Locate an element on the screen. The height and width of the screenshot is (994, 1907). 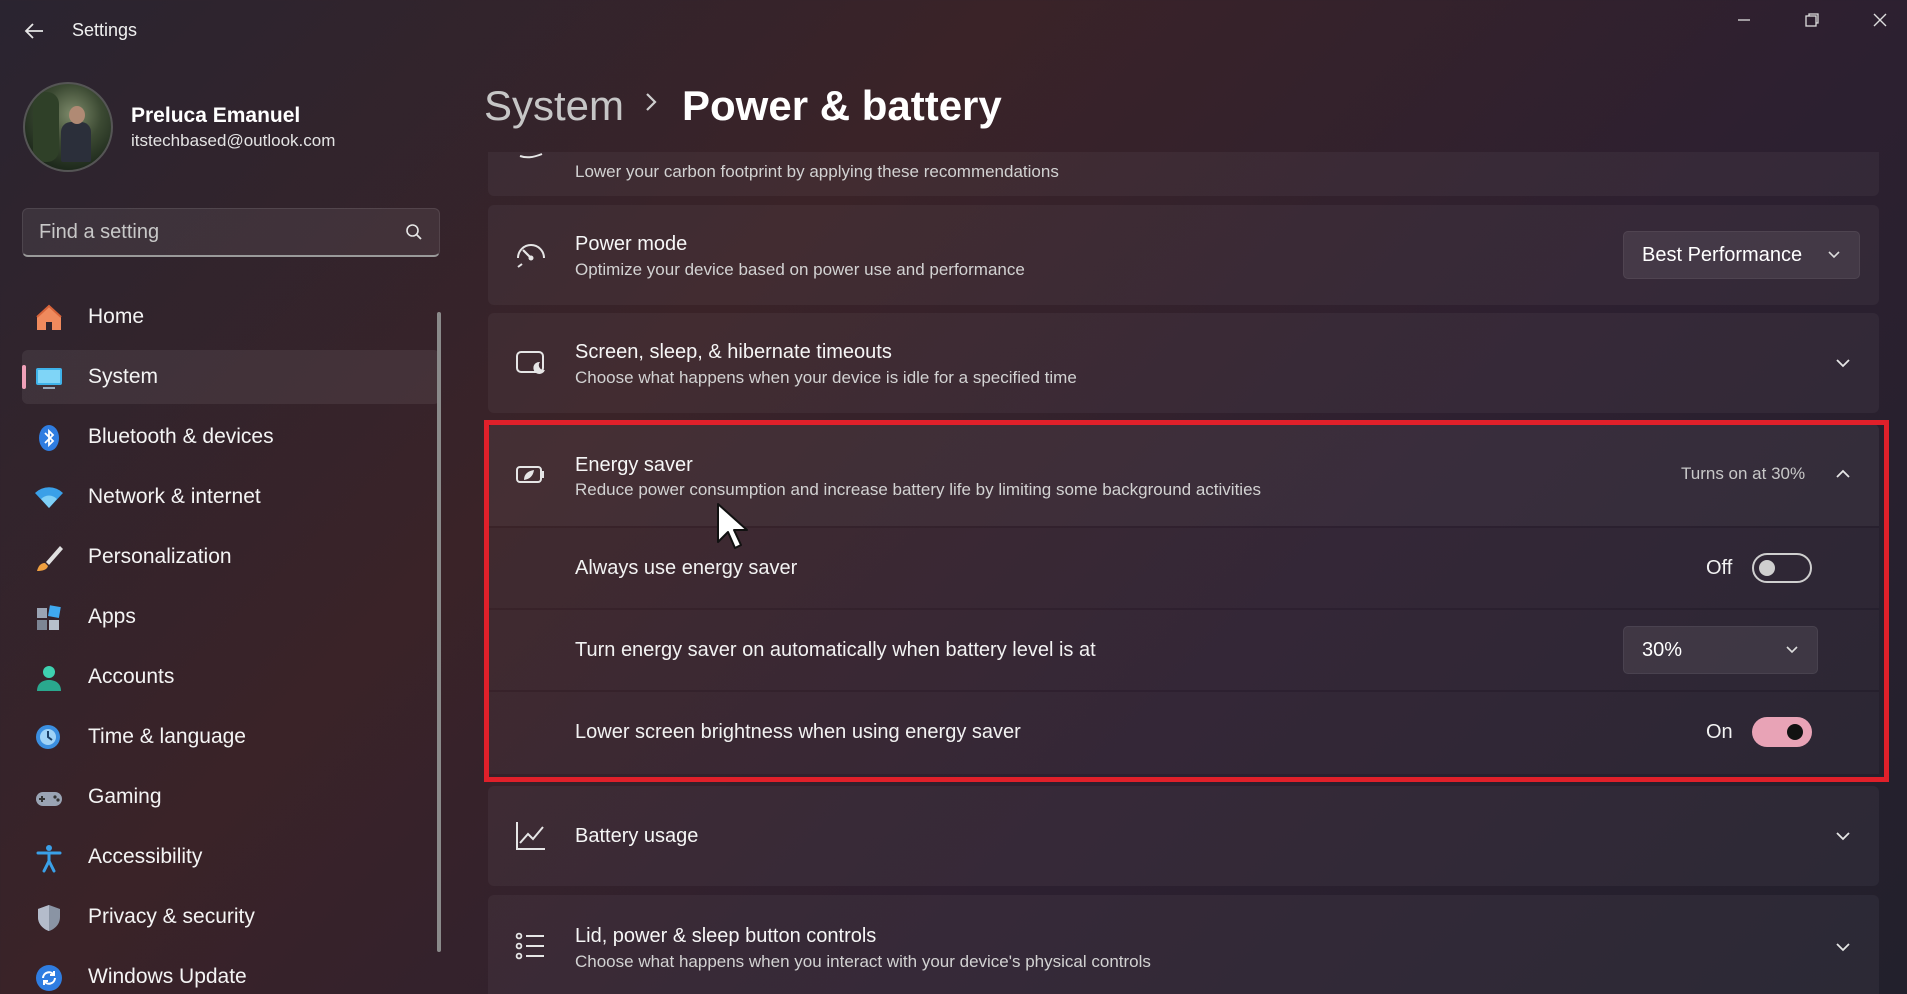
restore-button is located at coordinates (1812, 20).